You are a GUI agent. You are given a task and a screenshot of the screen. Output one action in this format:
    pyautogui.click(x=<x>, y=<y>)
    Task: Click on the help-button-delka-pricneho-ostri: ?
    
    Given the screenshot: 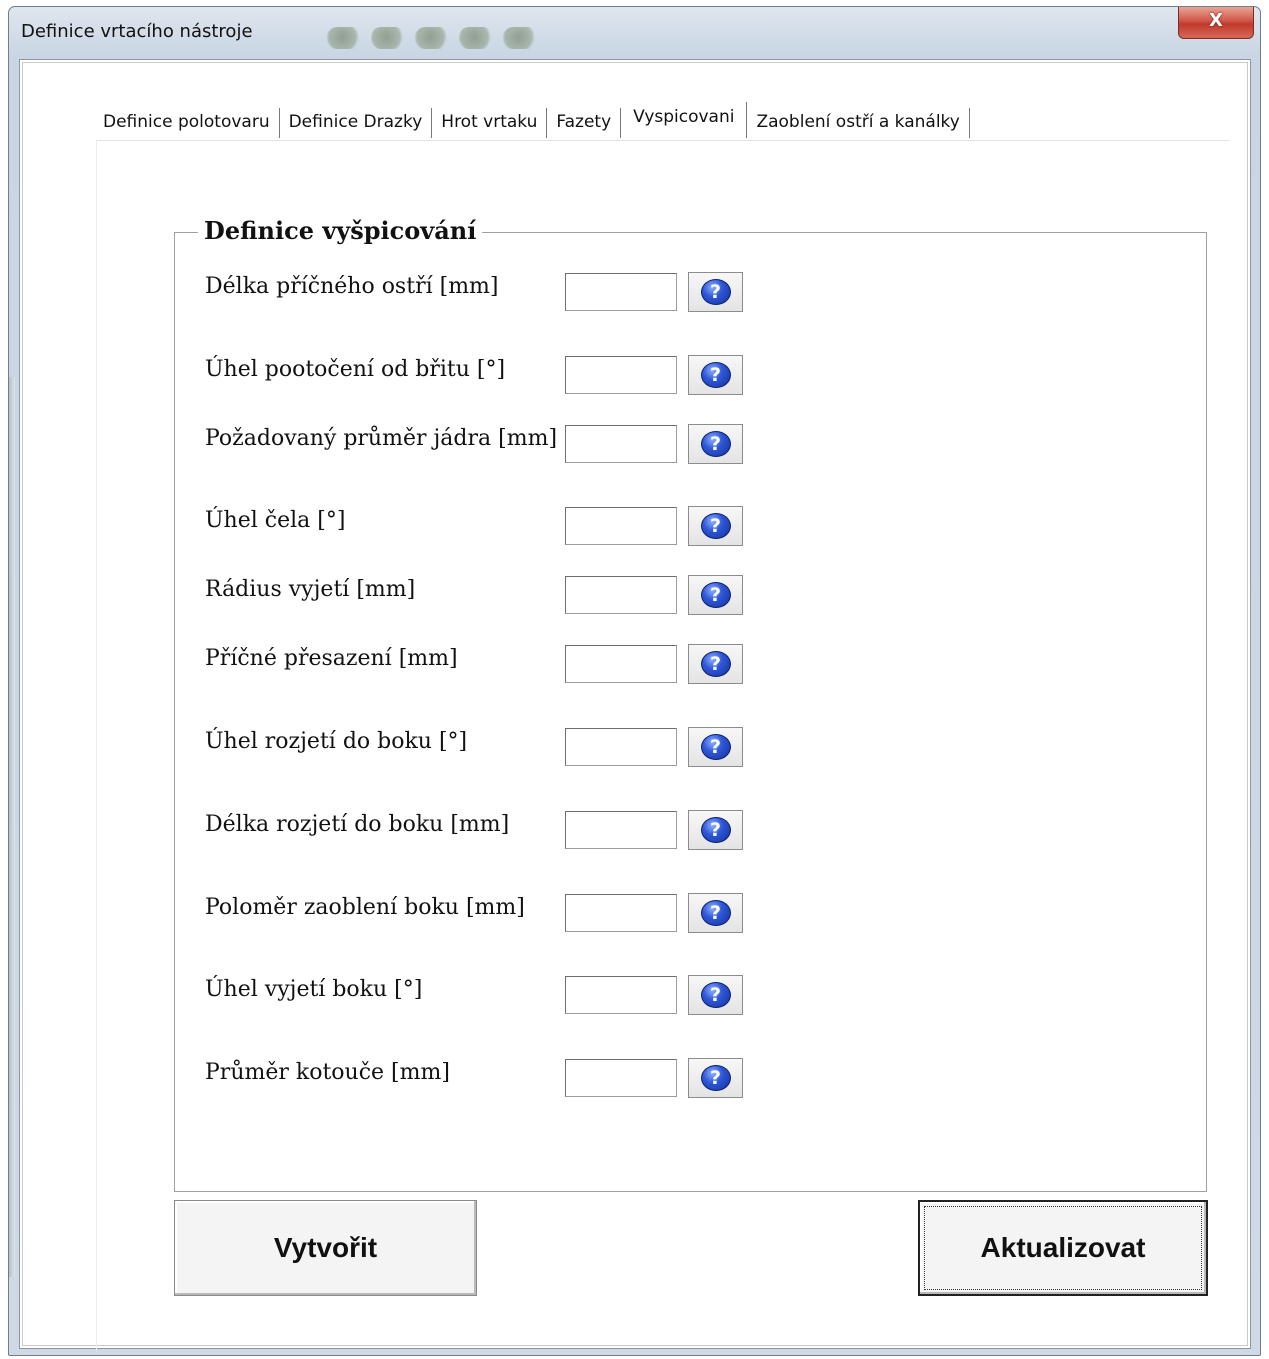 What is the action you would take?
    pyautogui.click(x=715, y=292)
    